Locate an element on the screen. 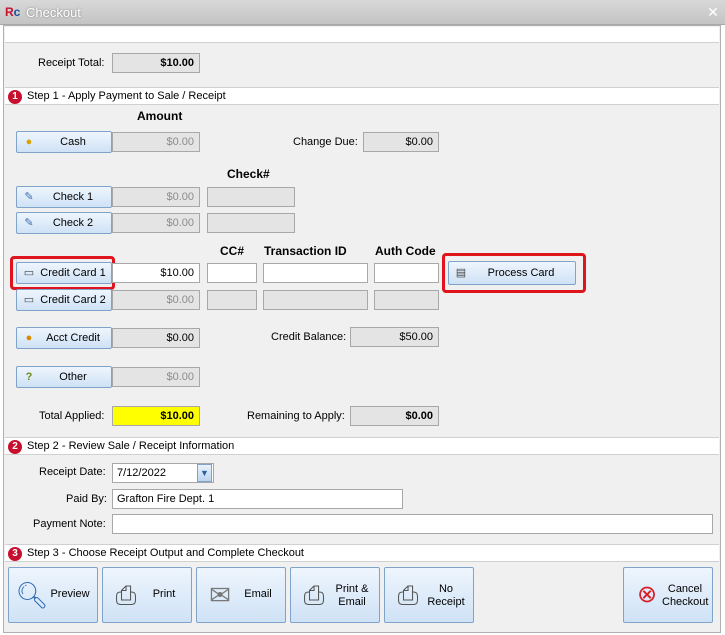 Image resolution: width=725 pixels, height=635 pixels. paid-by-label: Paid By: is located at coordinates (86, 499).